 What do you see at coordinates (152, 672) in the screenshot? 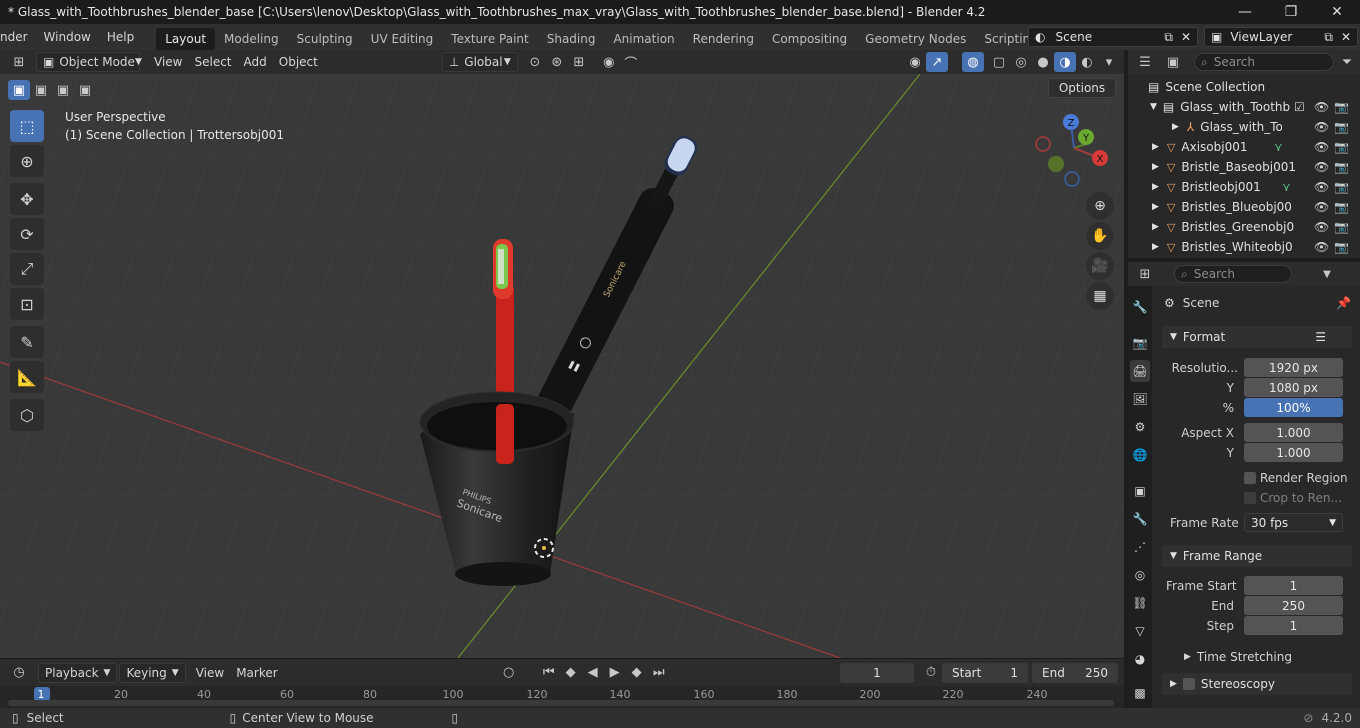
I see `menu-keying: Keying ▼` at bounding box center [152, 672].